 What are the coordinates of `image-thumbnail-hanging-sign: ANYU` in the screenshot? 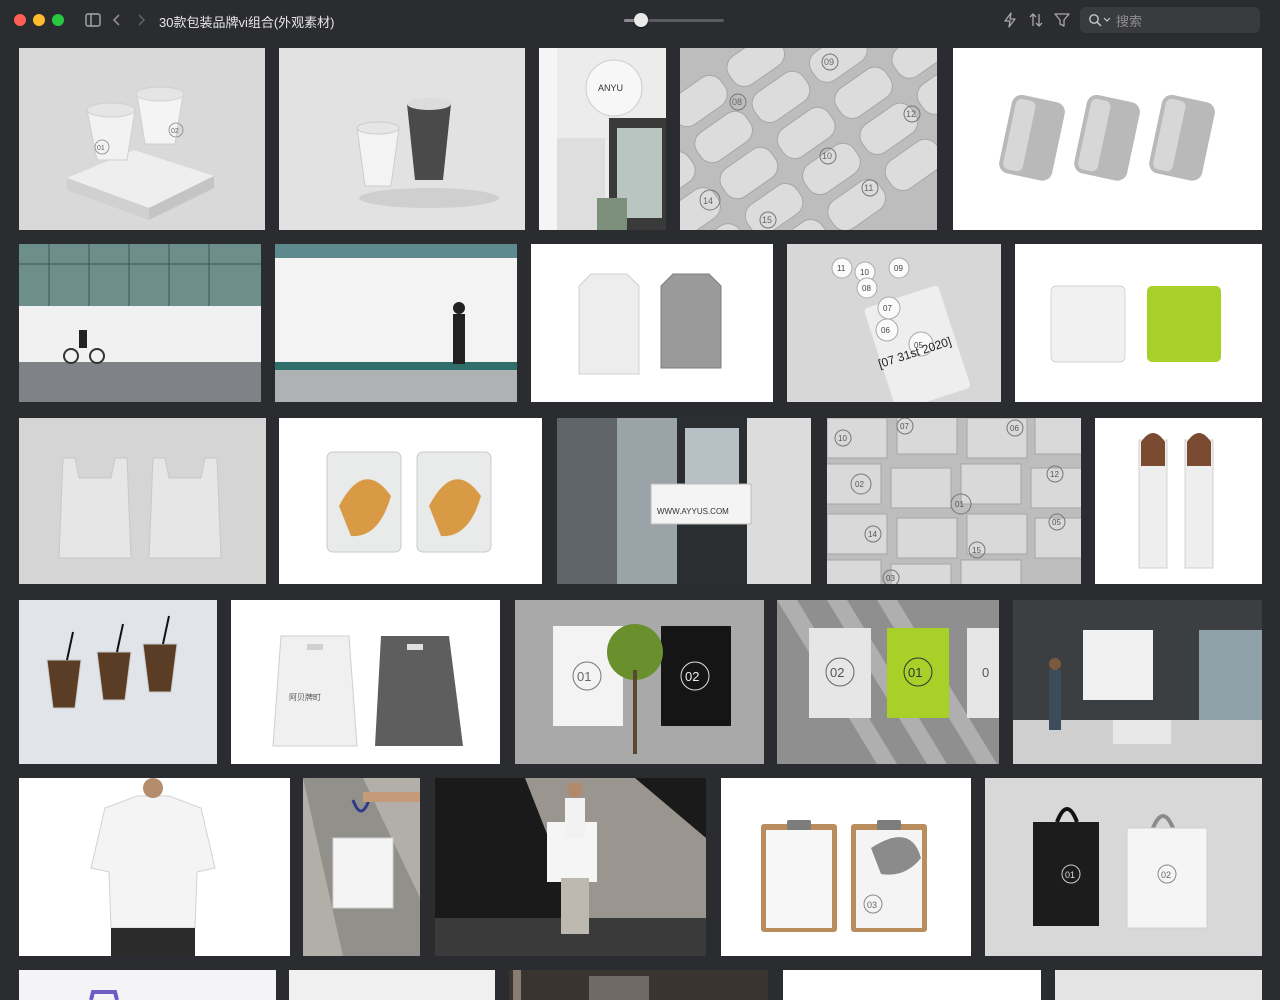 It's located at (602, 139).